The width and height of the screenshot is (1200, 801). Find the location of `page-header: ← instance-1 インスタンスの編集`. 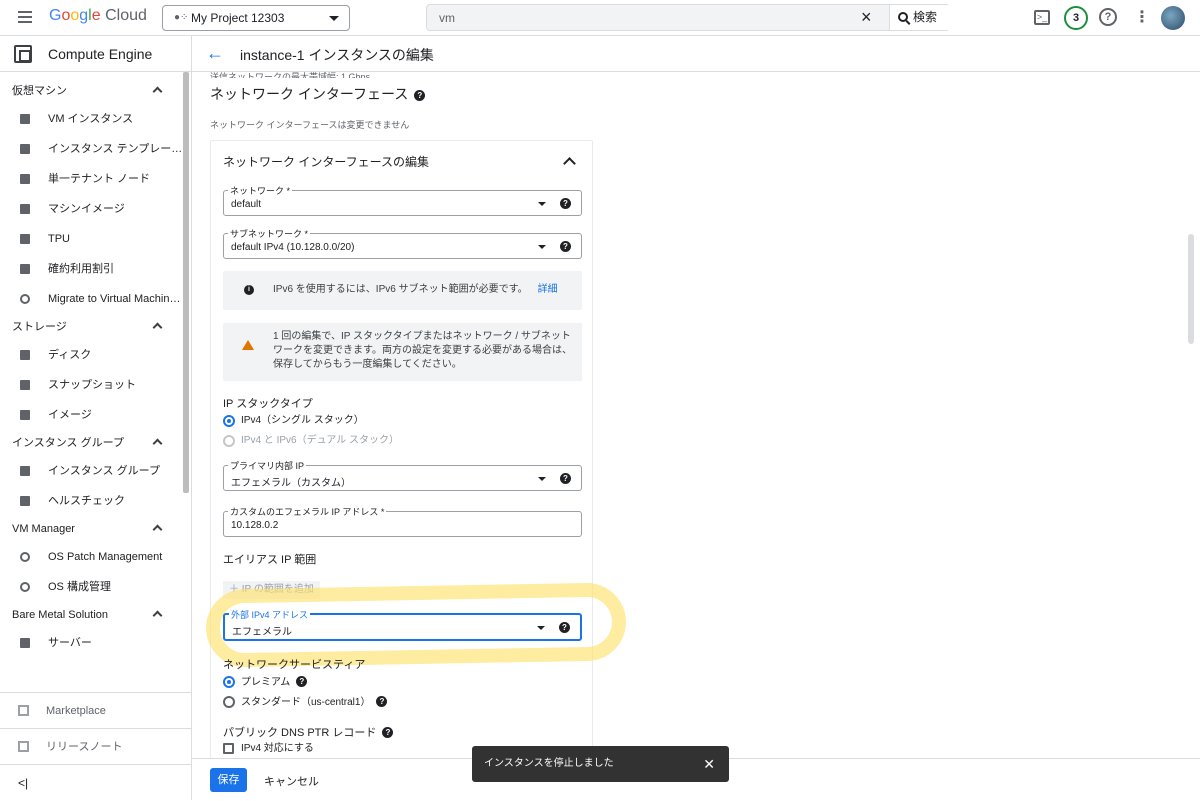

page-header: ← instance-1 インスタンスの編集 is located at coordinates (696, 54).